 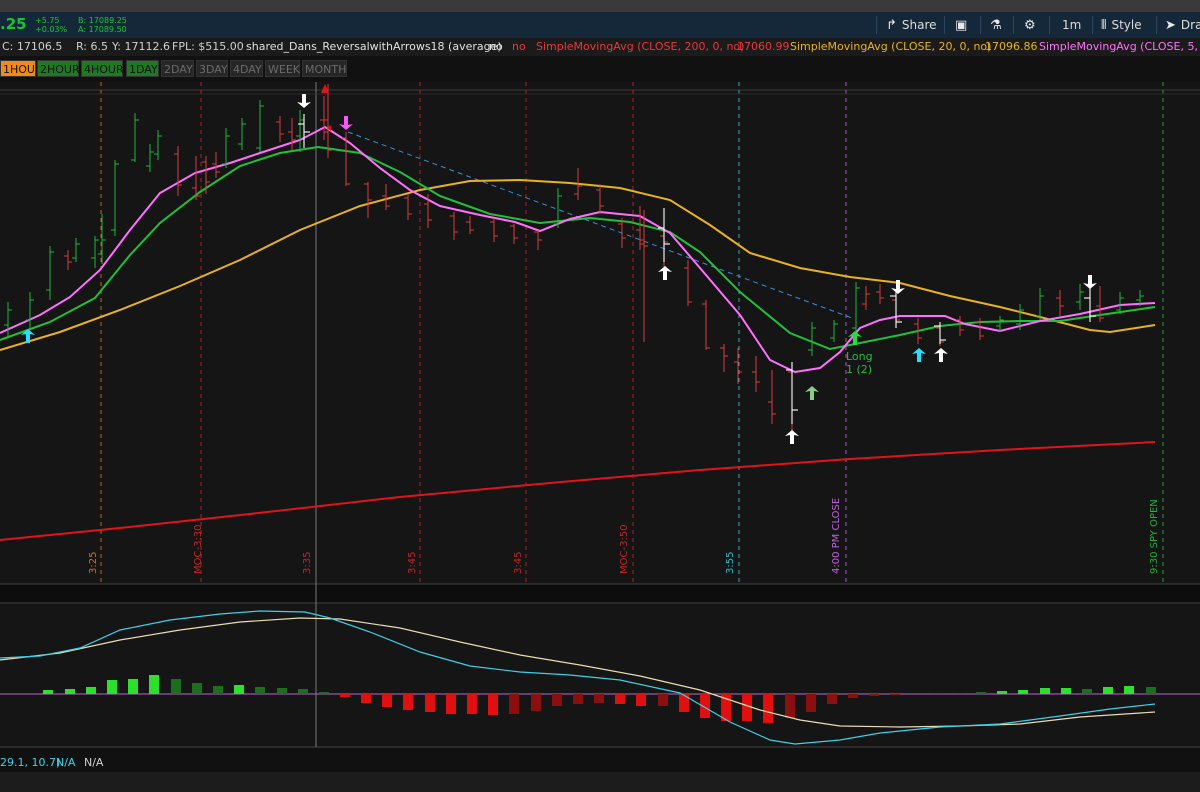 I want to click on time-marker-label: MOC-3:50, so click(x=624, y=549).